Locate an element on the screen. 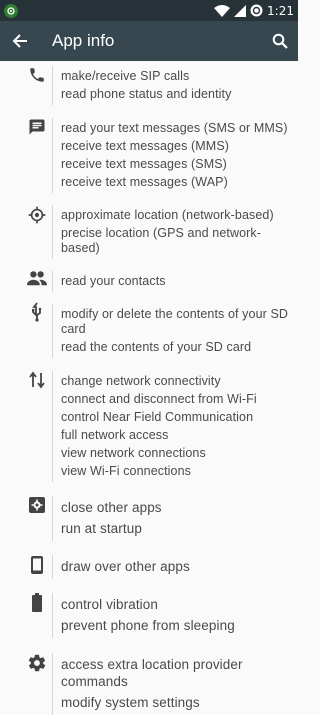  permission-item: precise location (GPS and network-based) is located at coordinates (161, 240).